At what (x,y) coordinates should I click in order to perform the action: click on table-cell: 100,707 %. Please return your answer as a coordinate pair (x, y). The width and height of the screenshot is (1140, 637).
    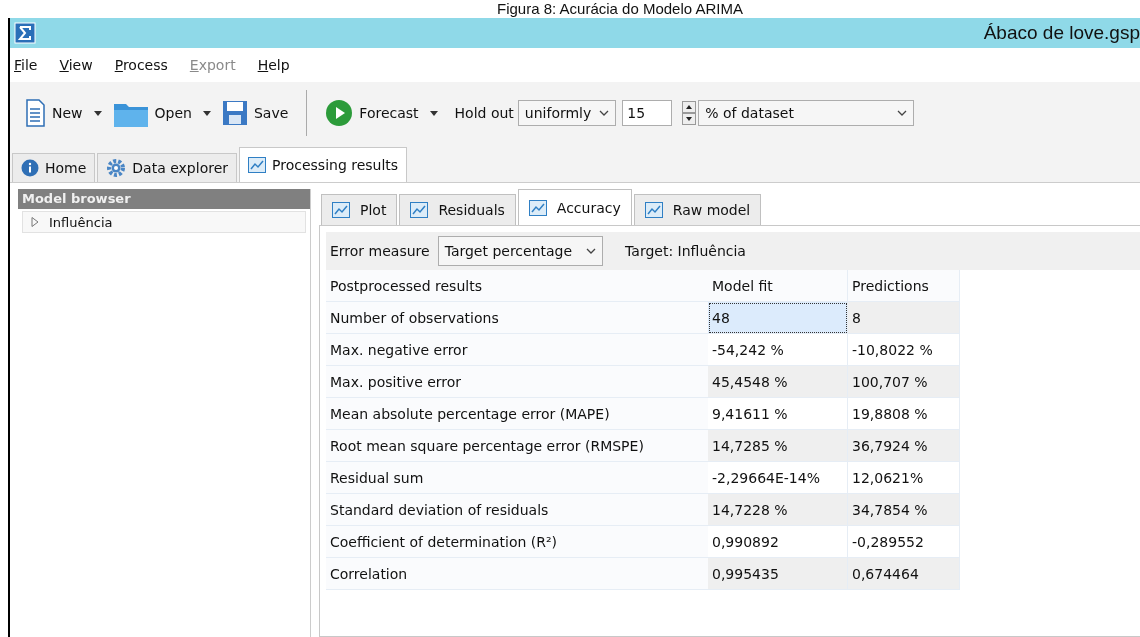
    Looking at the image, I should click on (904, 382).